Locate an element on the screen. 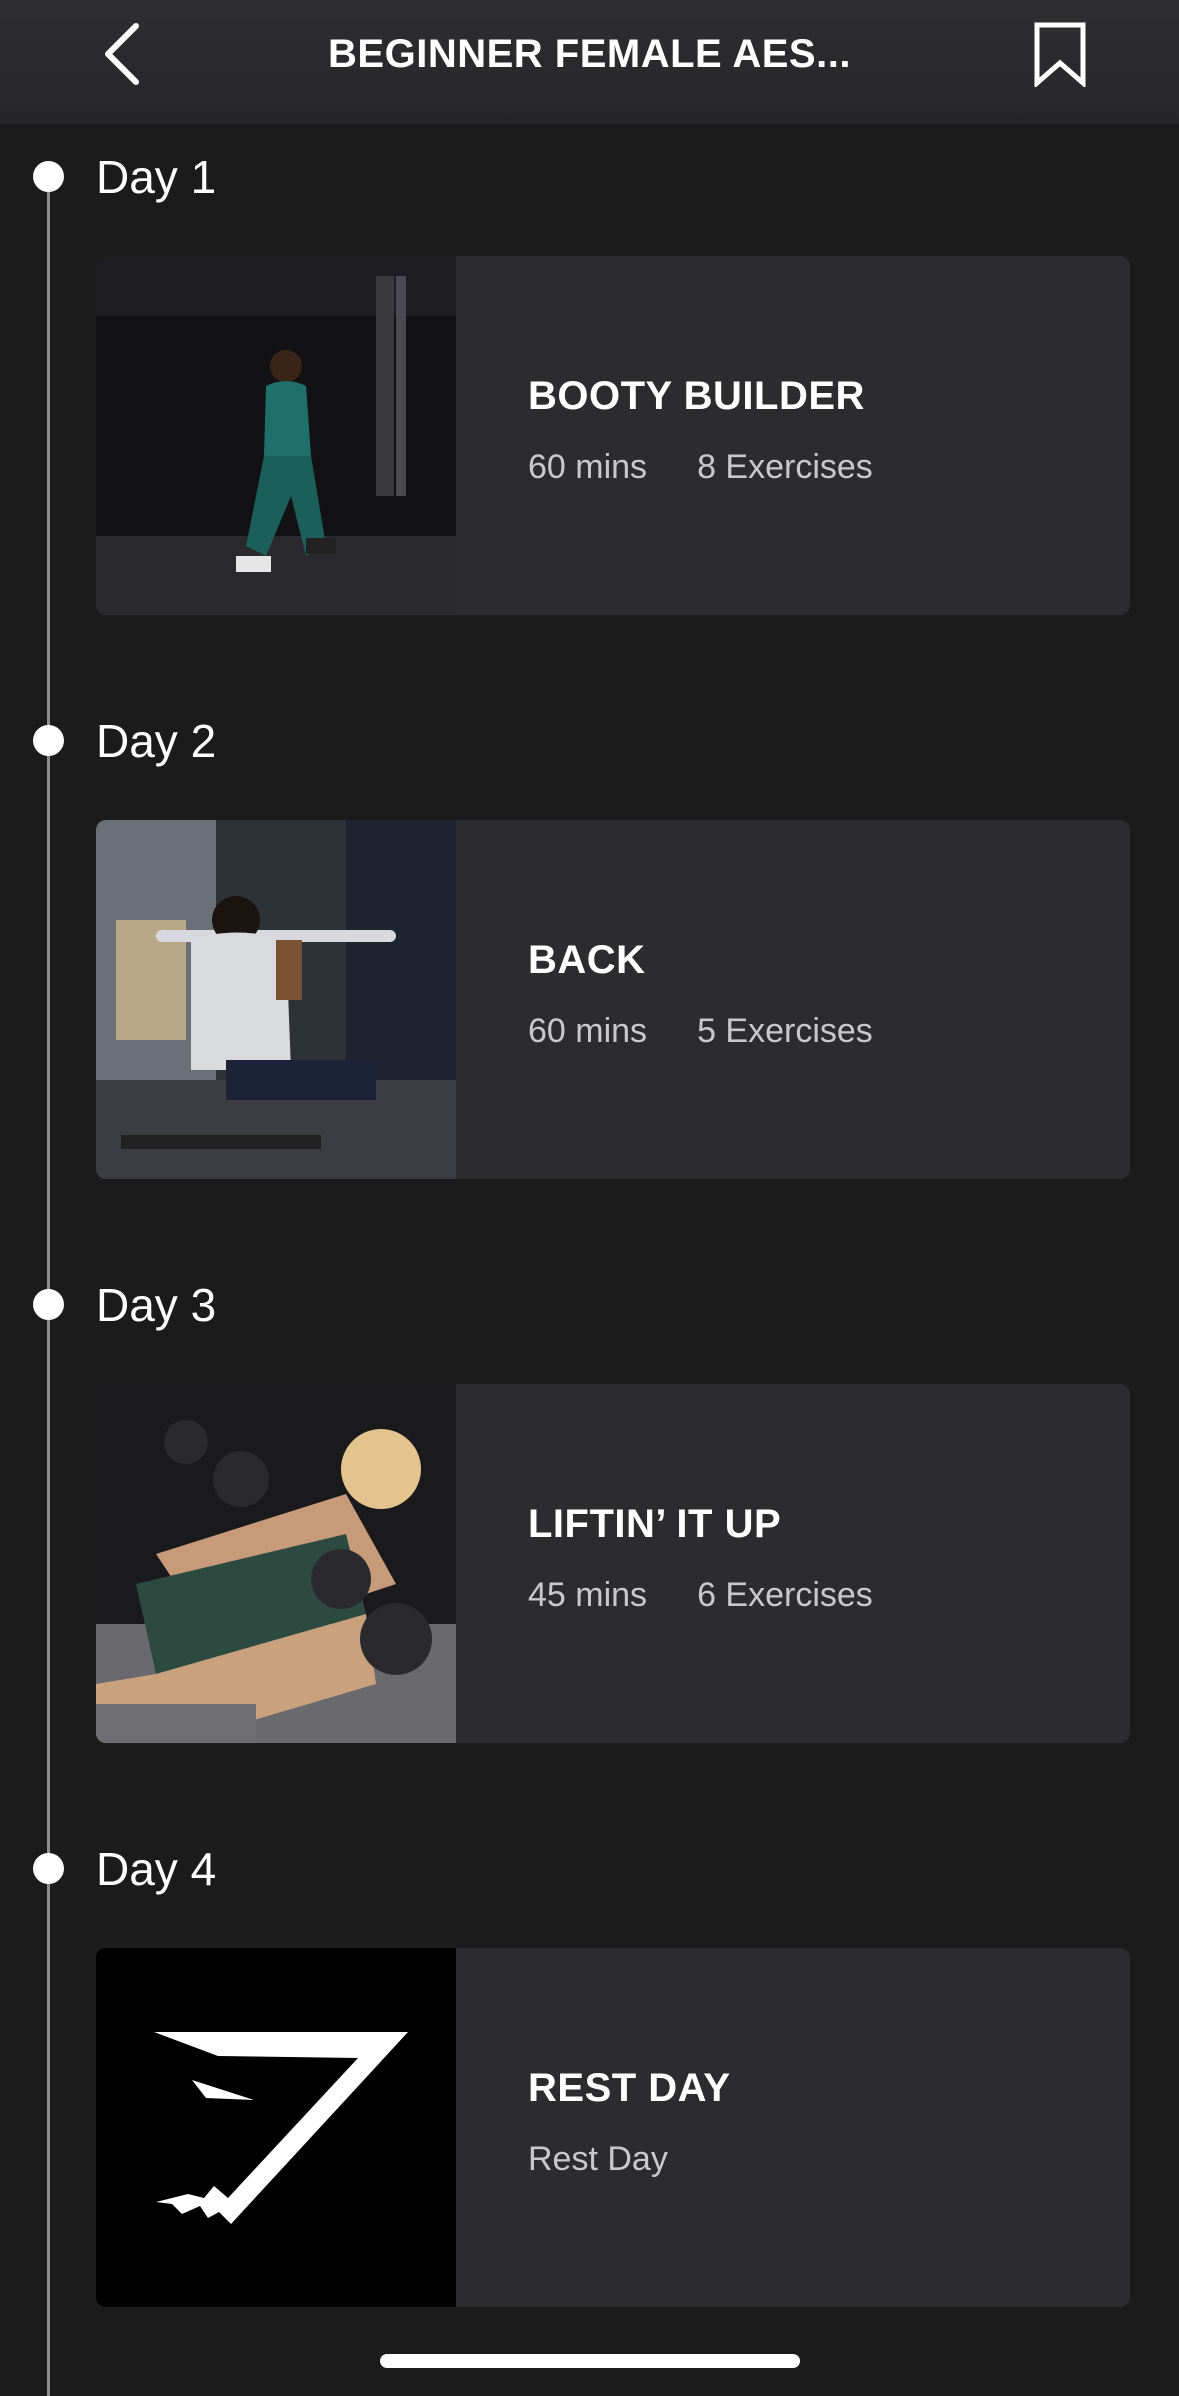  workout-exercise-count: 5 Exercises is located at coordinates (785, 1031).